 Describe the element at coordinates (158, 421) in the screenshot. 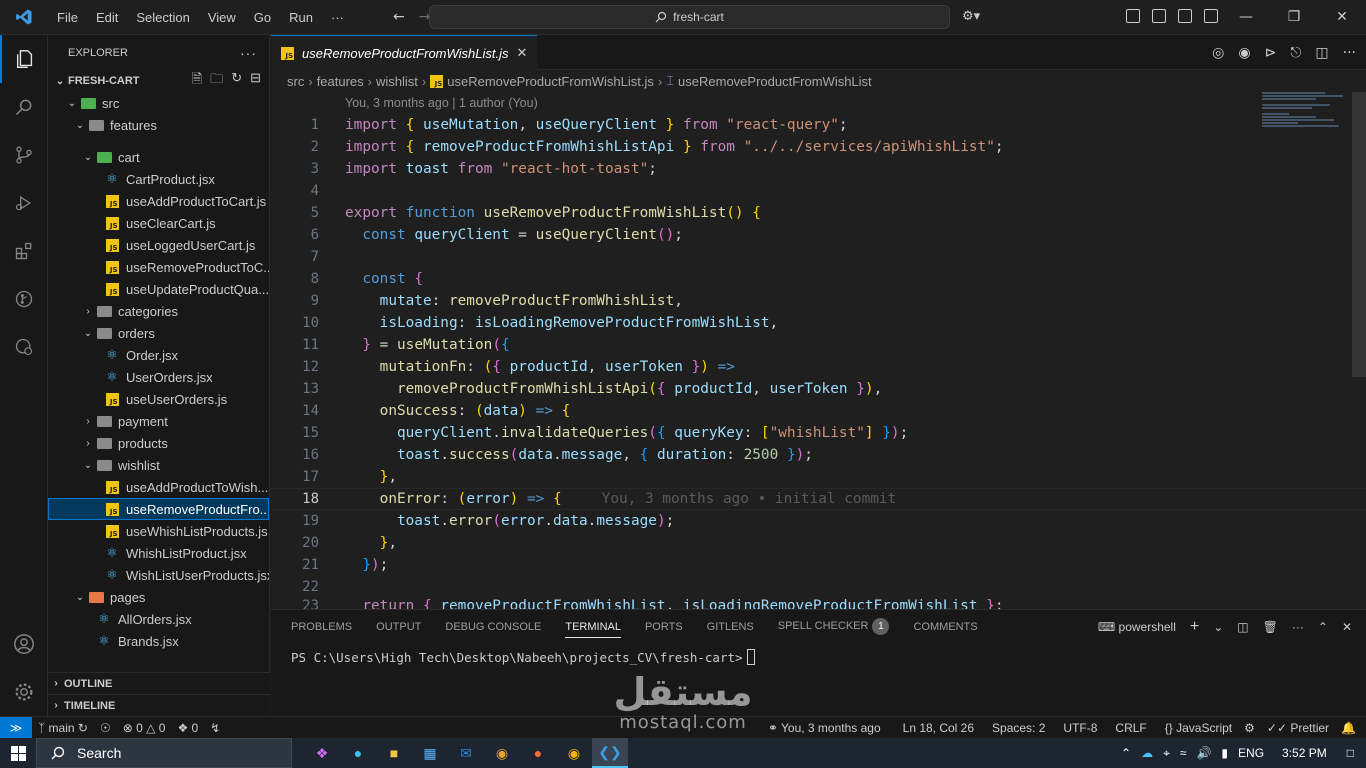

I see `tree-item-payment: › payment` at that location.